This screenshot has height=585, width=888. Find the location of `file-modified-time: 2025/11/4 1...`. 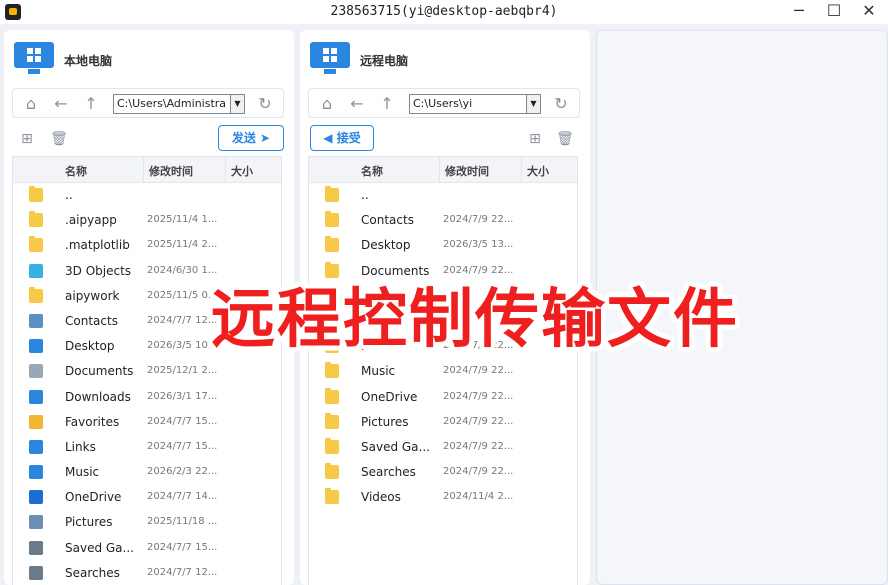

file-modified-time: 2025/11/4 1... is located at coordinates (182, 220).